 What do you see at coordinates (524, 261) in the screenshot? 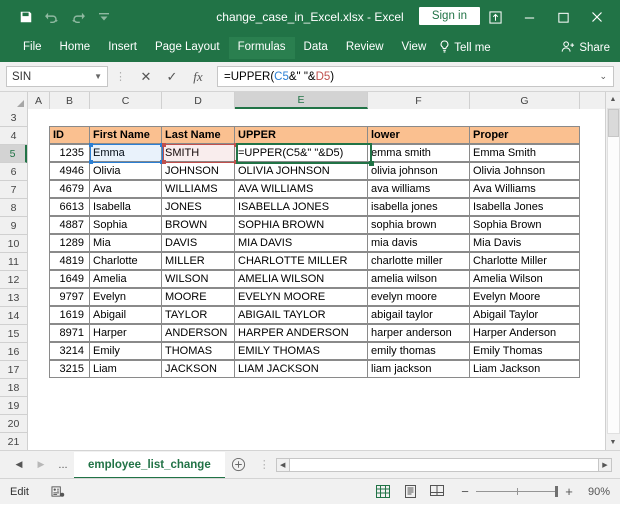
I see `cell-g11: Charlotte Miller` at bounding box center [524, 261].